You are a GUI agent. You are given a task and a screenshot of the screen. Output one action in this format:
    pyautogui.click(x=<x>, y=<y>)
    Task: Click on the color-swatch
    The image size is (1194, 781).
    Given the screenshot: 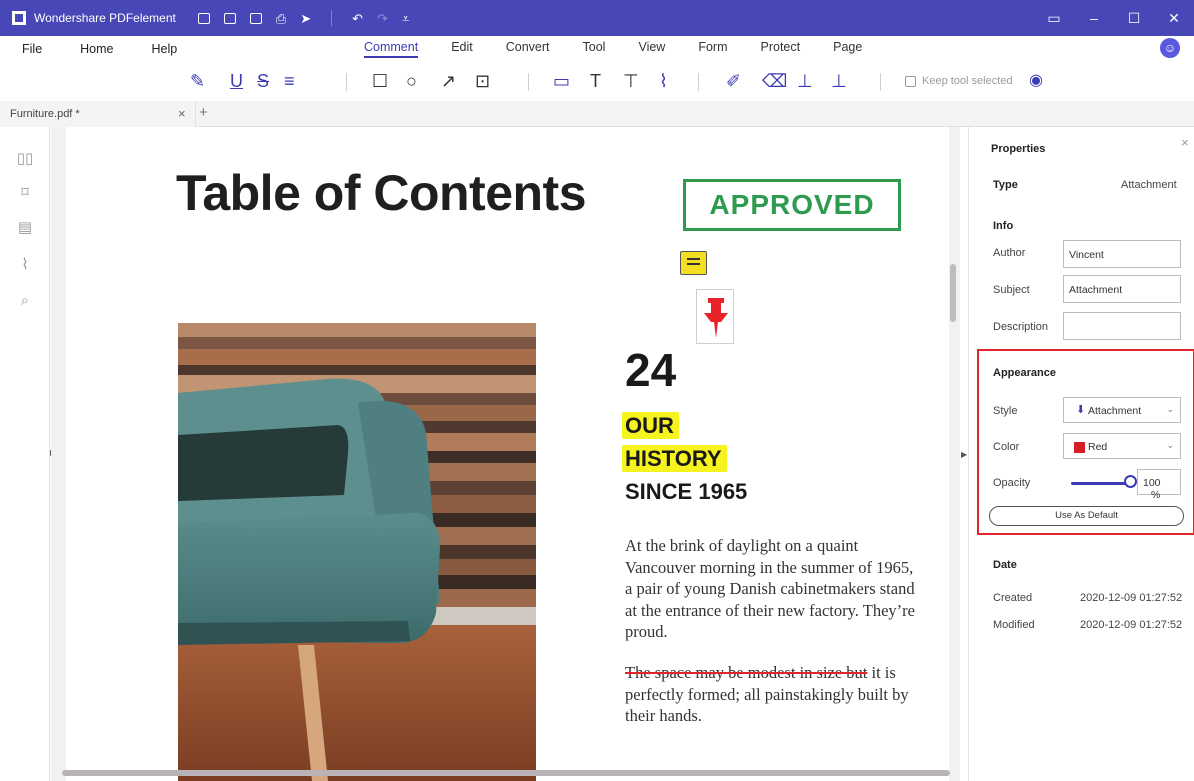 What is the action you would take?
    pyautogui.click(x=1079, y=447)
    